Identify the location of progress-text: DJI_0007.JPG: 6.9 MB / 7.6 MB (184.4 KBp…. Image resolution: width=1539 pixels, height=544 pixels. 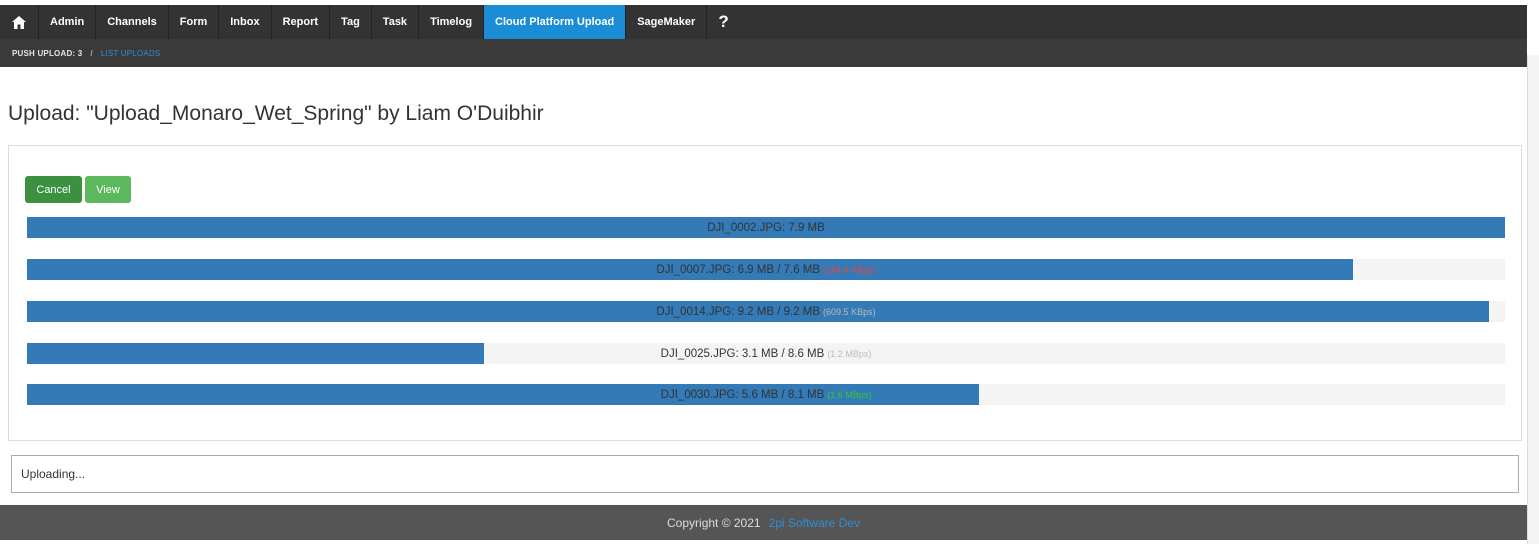
(766, 269).